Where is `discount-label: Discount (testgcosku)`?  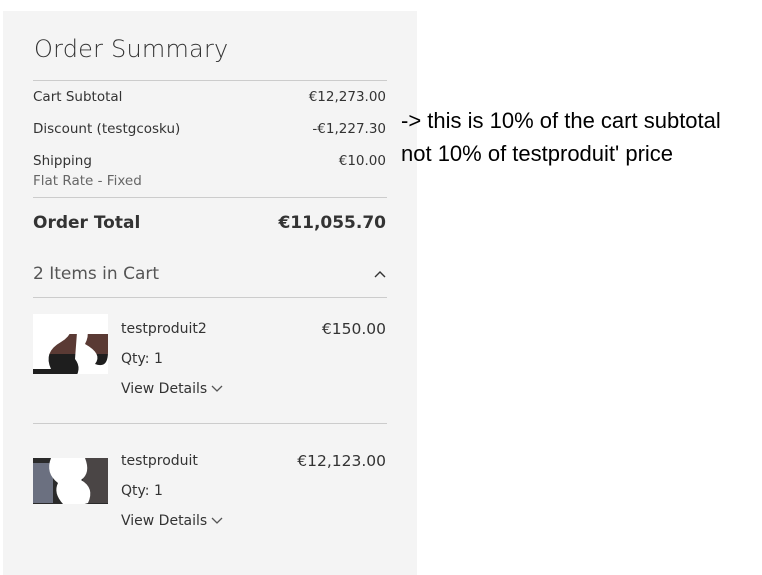
discount-label: Discount (testgcosku) is located at coordinates (107, 129).